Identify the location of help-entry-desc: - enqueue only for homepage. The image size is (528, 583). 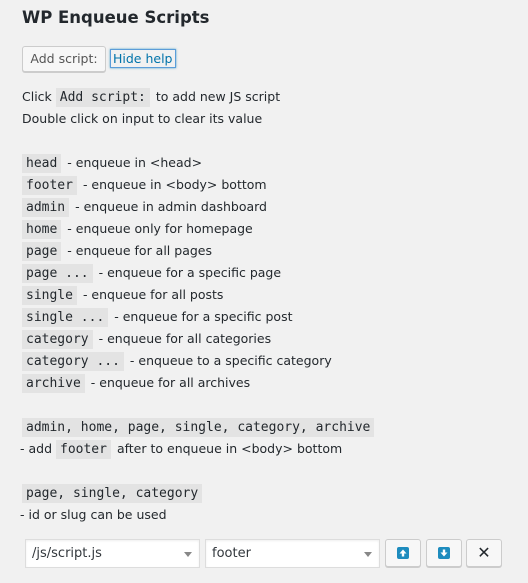
(158, 228).